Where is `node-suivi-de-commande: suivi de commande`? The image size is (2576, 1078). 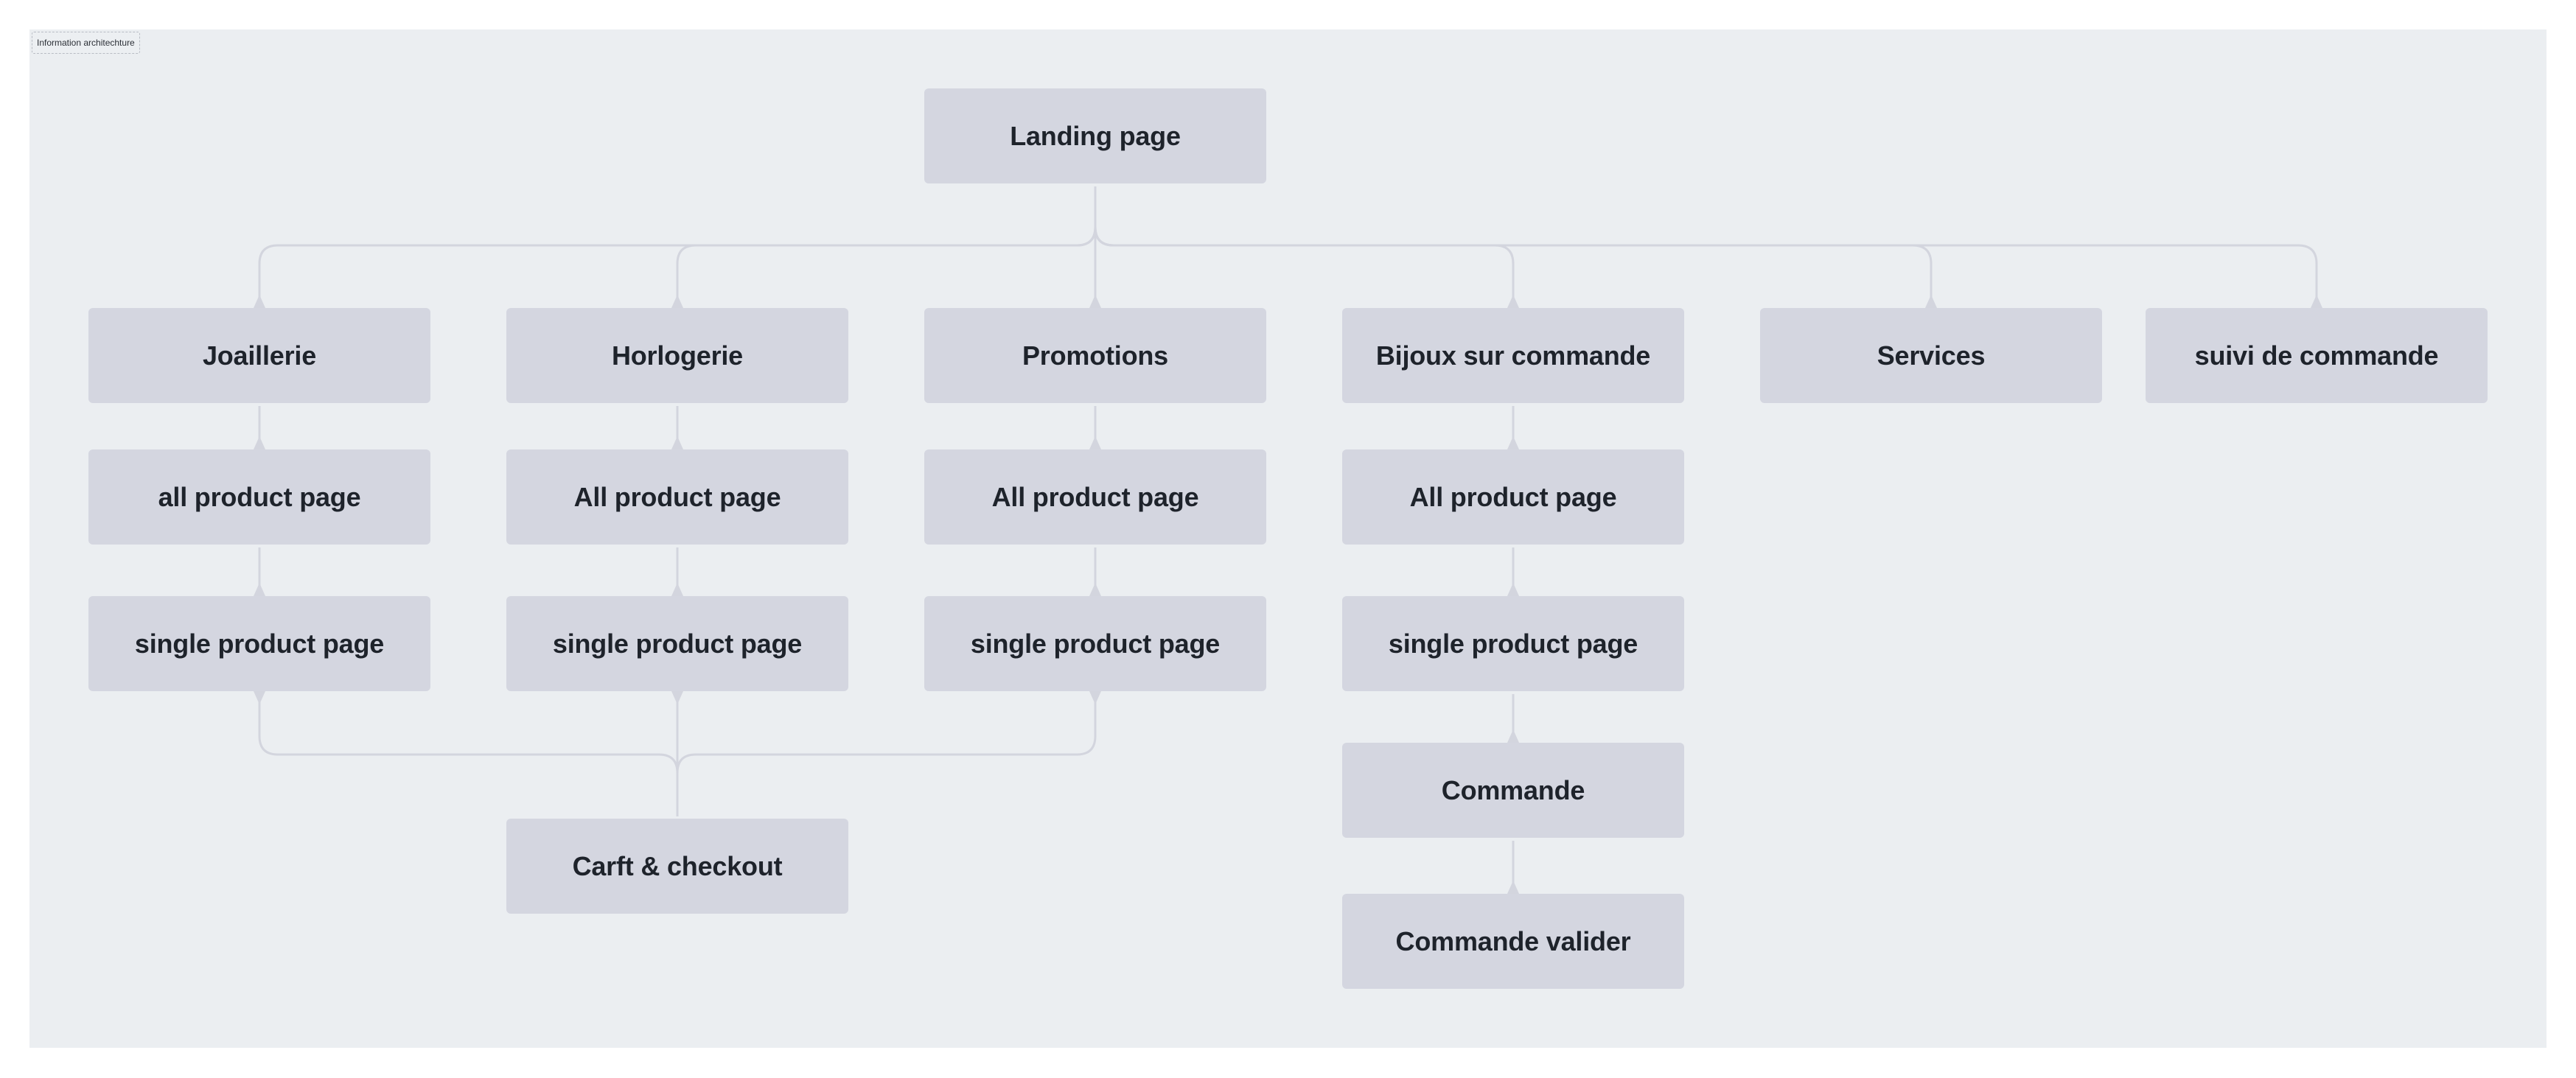 node-suivi-de-commande: suivi de commande is located at coordinates (2317, 355).